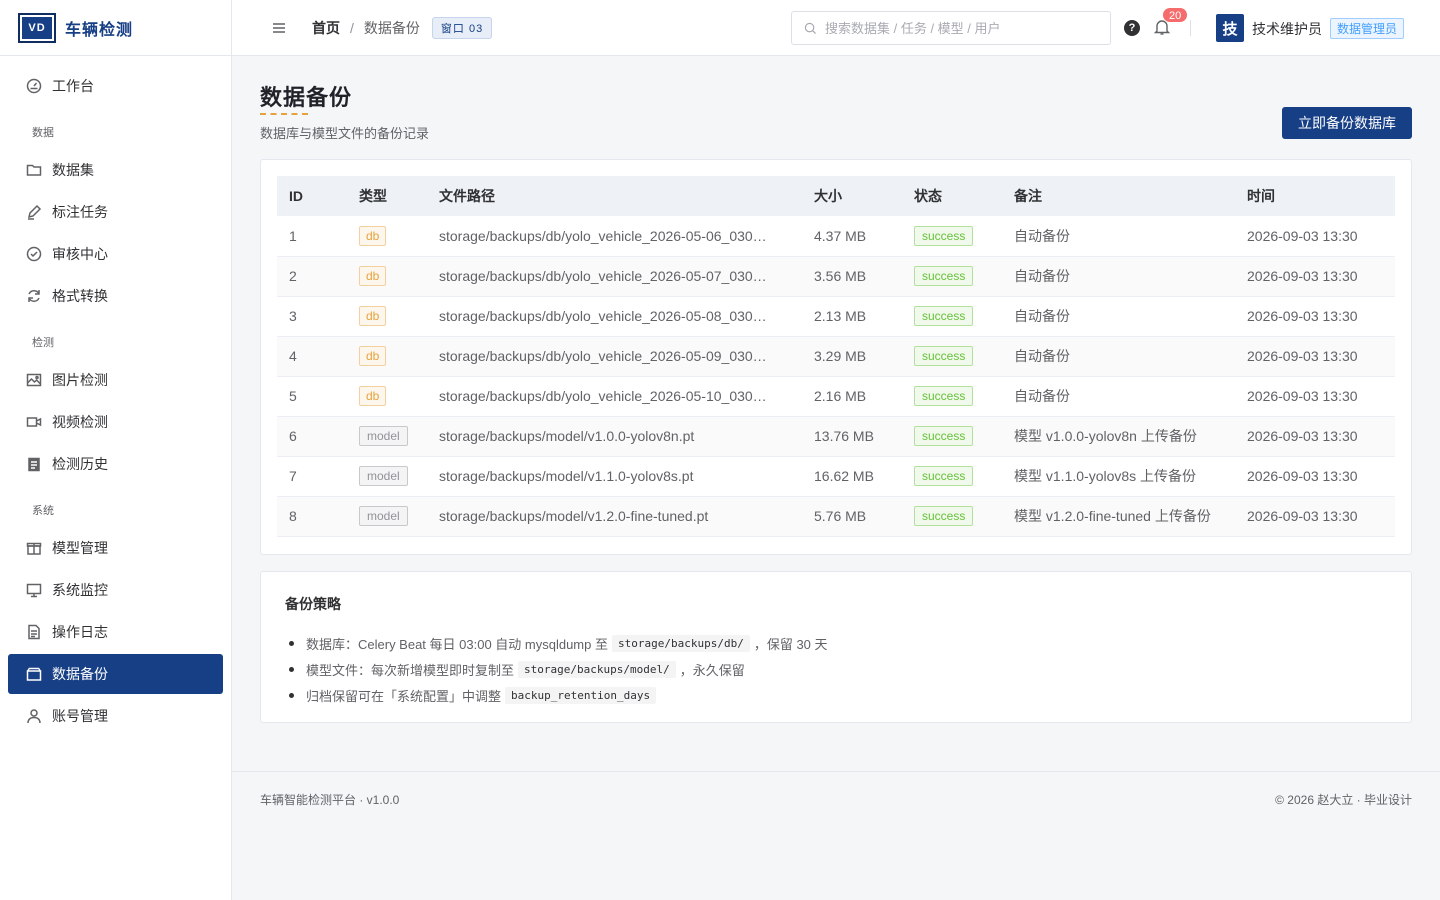 This screenshot has width=1440, height=900. What do you see at coordinates (952, 196) in the screenshot?
I see `column-header-status: 状态` at bounding box center [952, 196].